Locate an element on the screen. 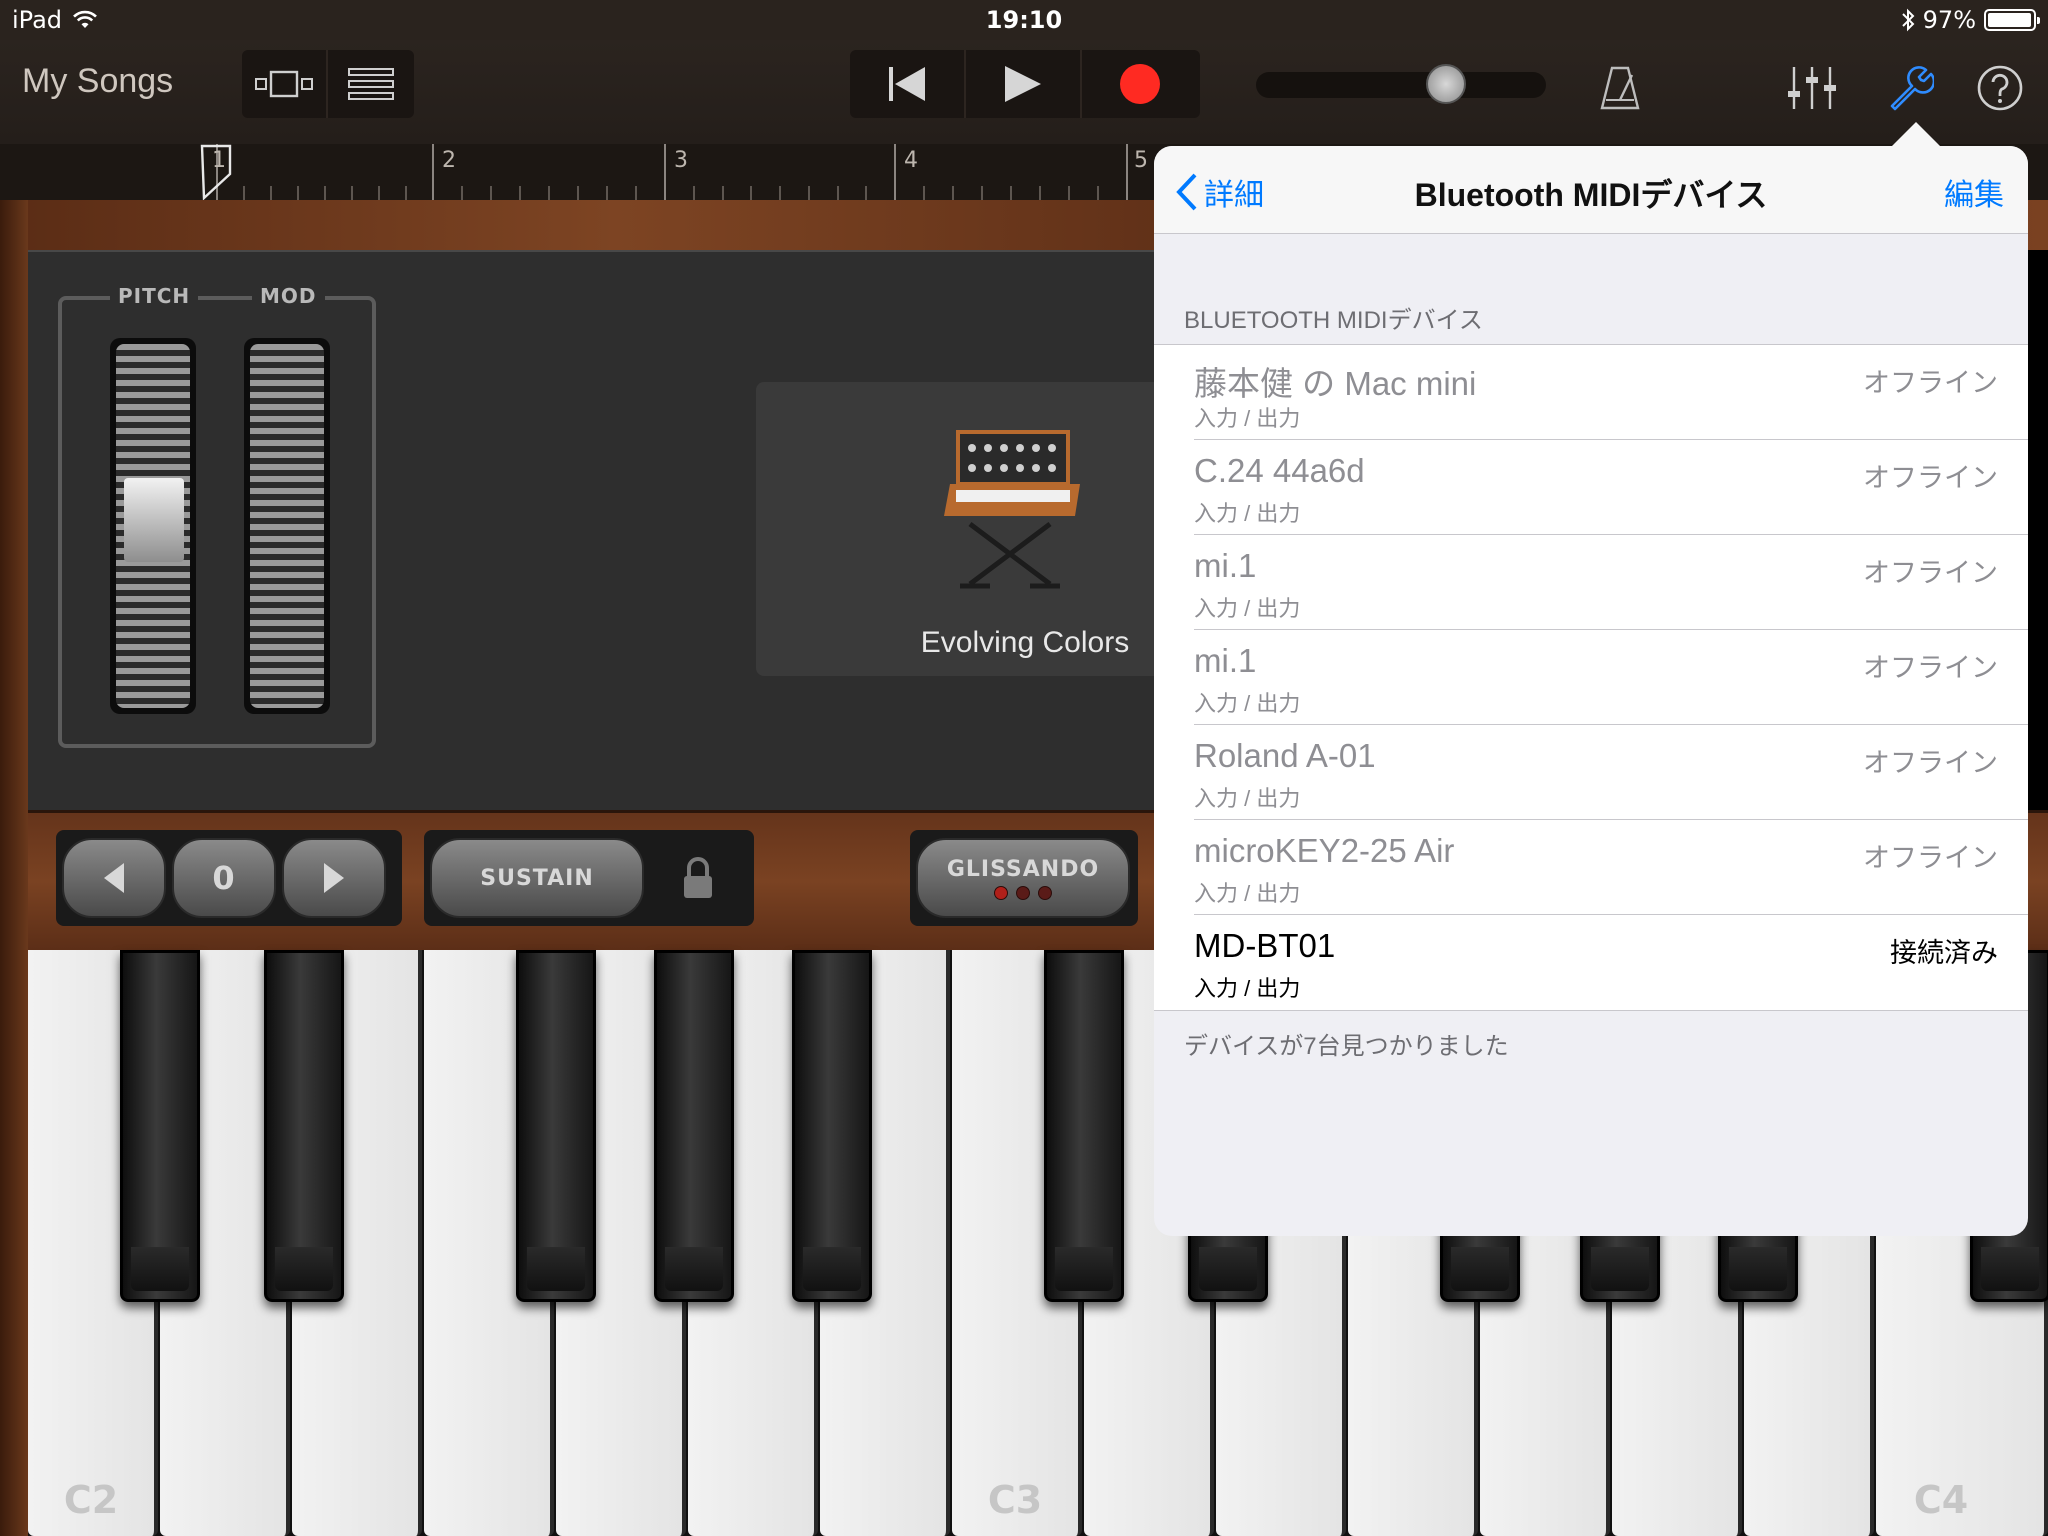  volume-slider-knob is located at coordinates (1446, 84).